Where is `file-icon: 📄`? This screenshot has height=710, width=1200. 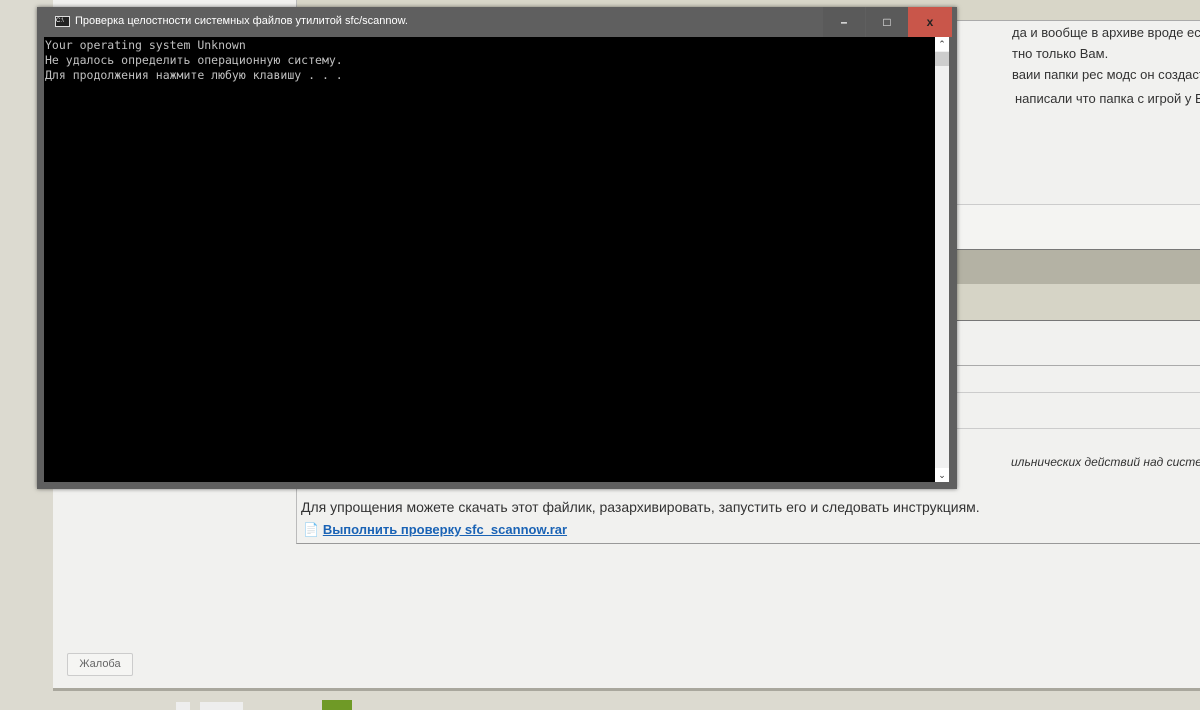
file-icon: 📄 is located at coordinates (311, 529).